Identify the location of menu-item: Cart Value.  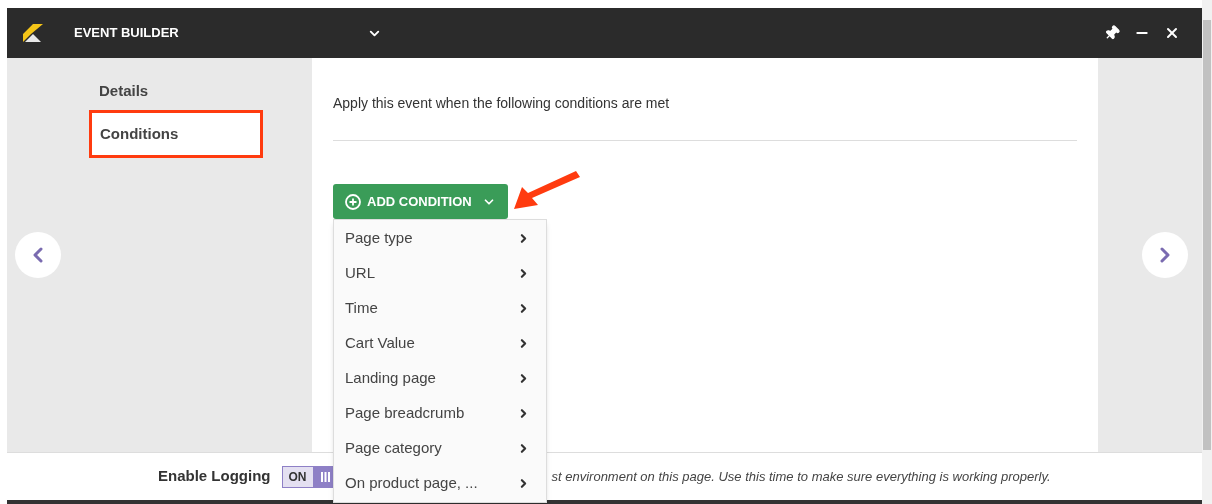
(440, 343).